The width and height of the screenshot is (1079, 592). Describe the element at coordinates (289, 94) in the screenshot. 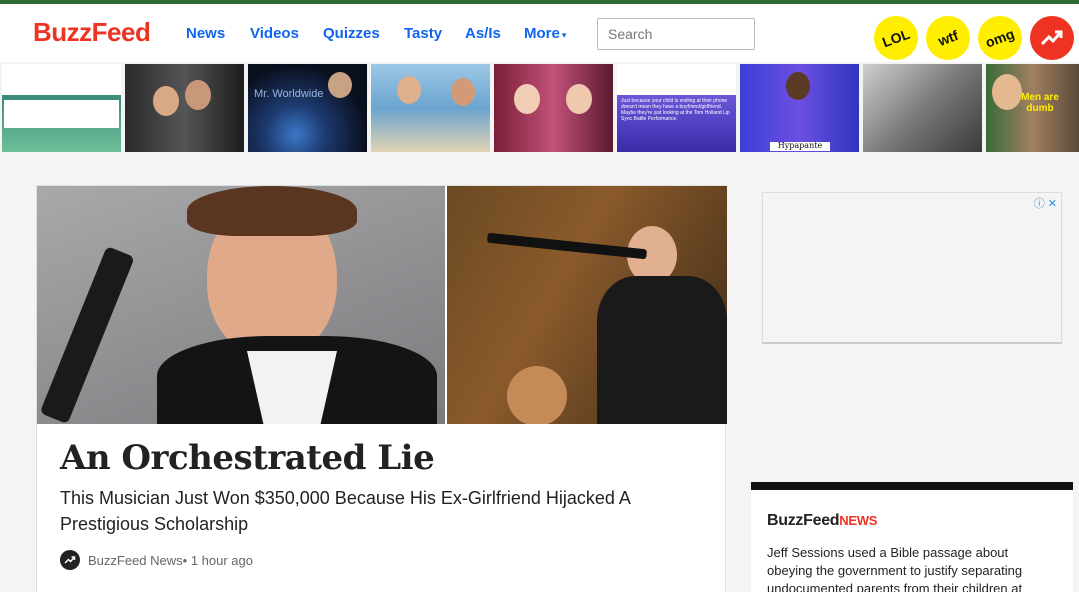

I see `thumbnail-3-caption: Mr. Worldwide` at that location.